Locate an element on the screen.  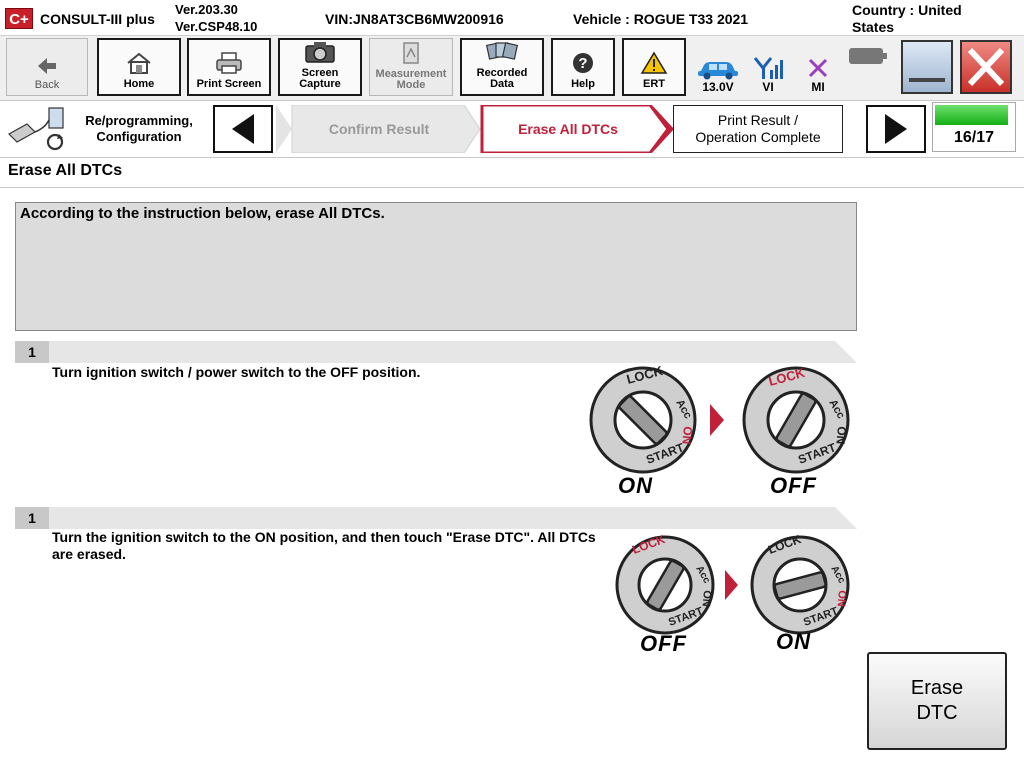
signal-icon is located at coordinates (768, 68).